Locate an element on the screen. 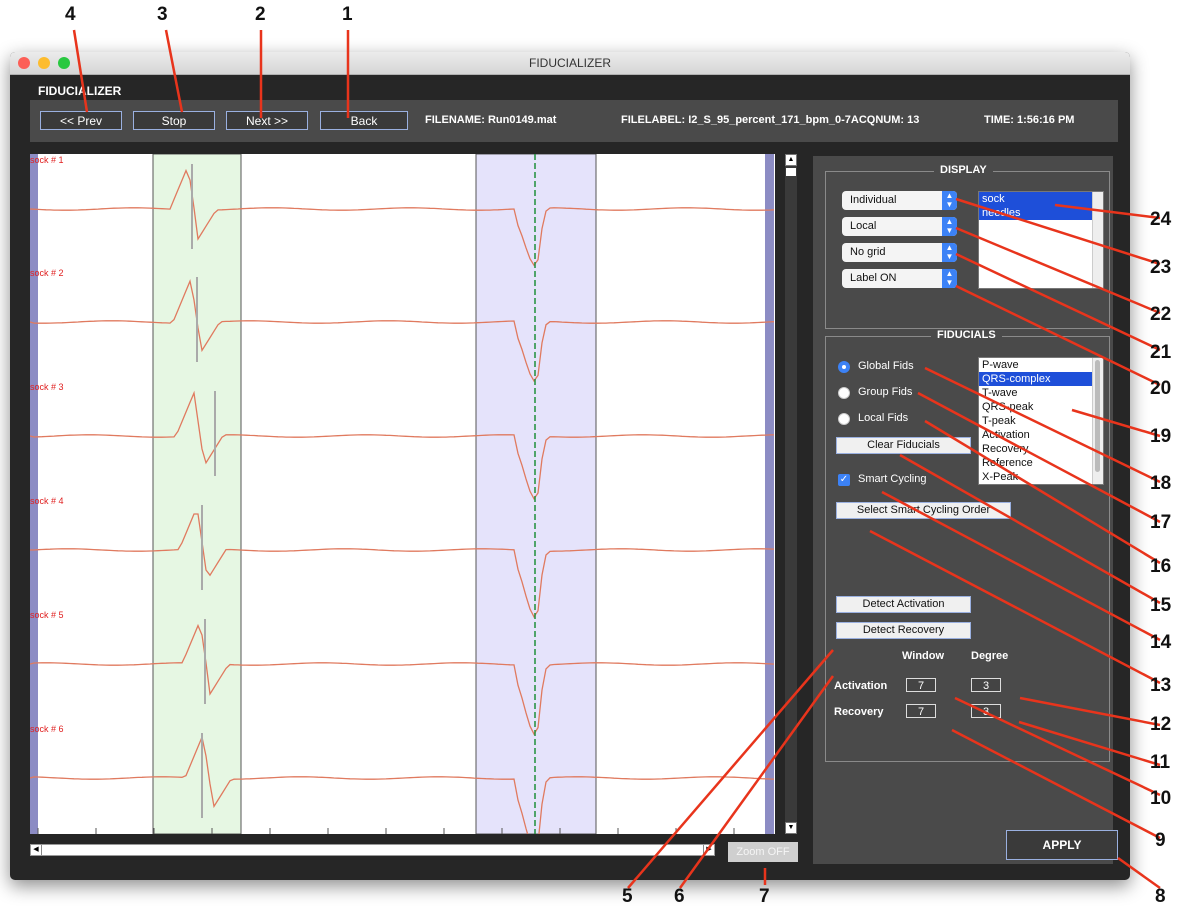 The height and width of the screenshot is (909, 1190). callout-number-23: 23 is located at coordinates (1161, 267).